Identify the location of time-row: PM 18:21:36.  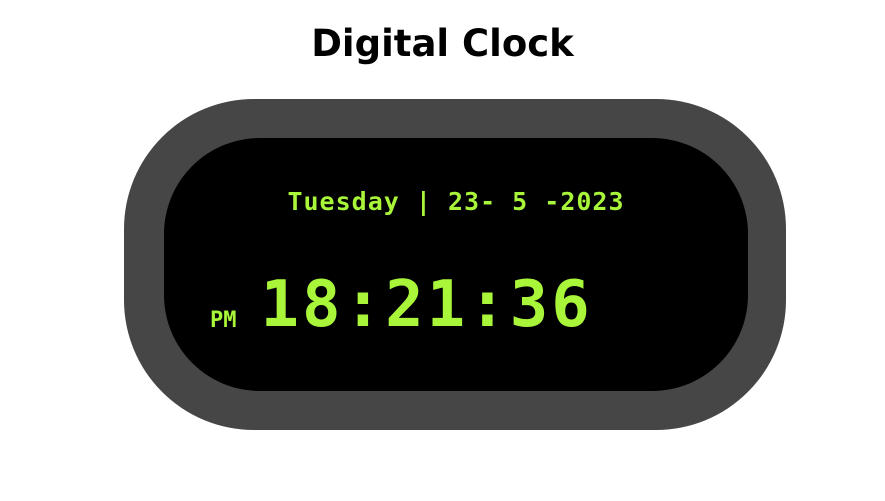
(401, 305).